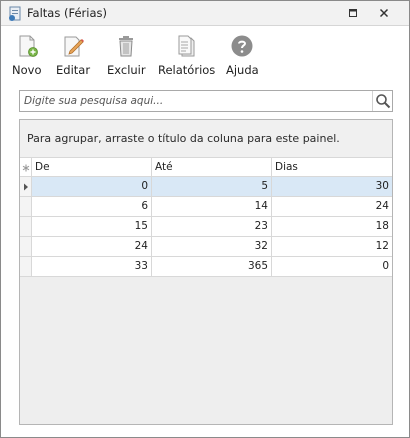 This screenshot has width=410, height=438. I want to click on table-row: 24 32 12, so click(206, 247).